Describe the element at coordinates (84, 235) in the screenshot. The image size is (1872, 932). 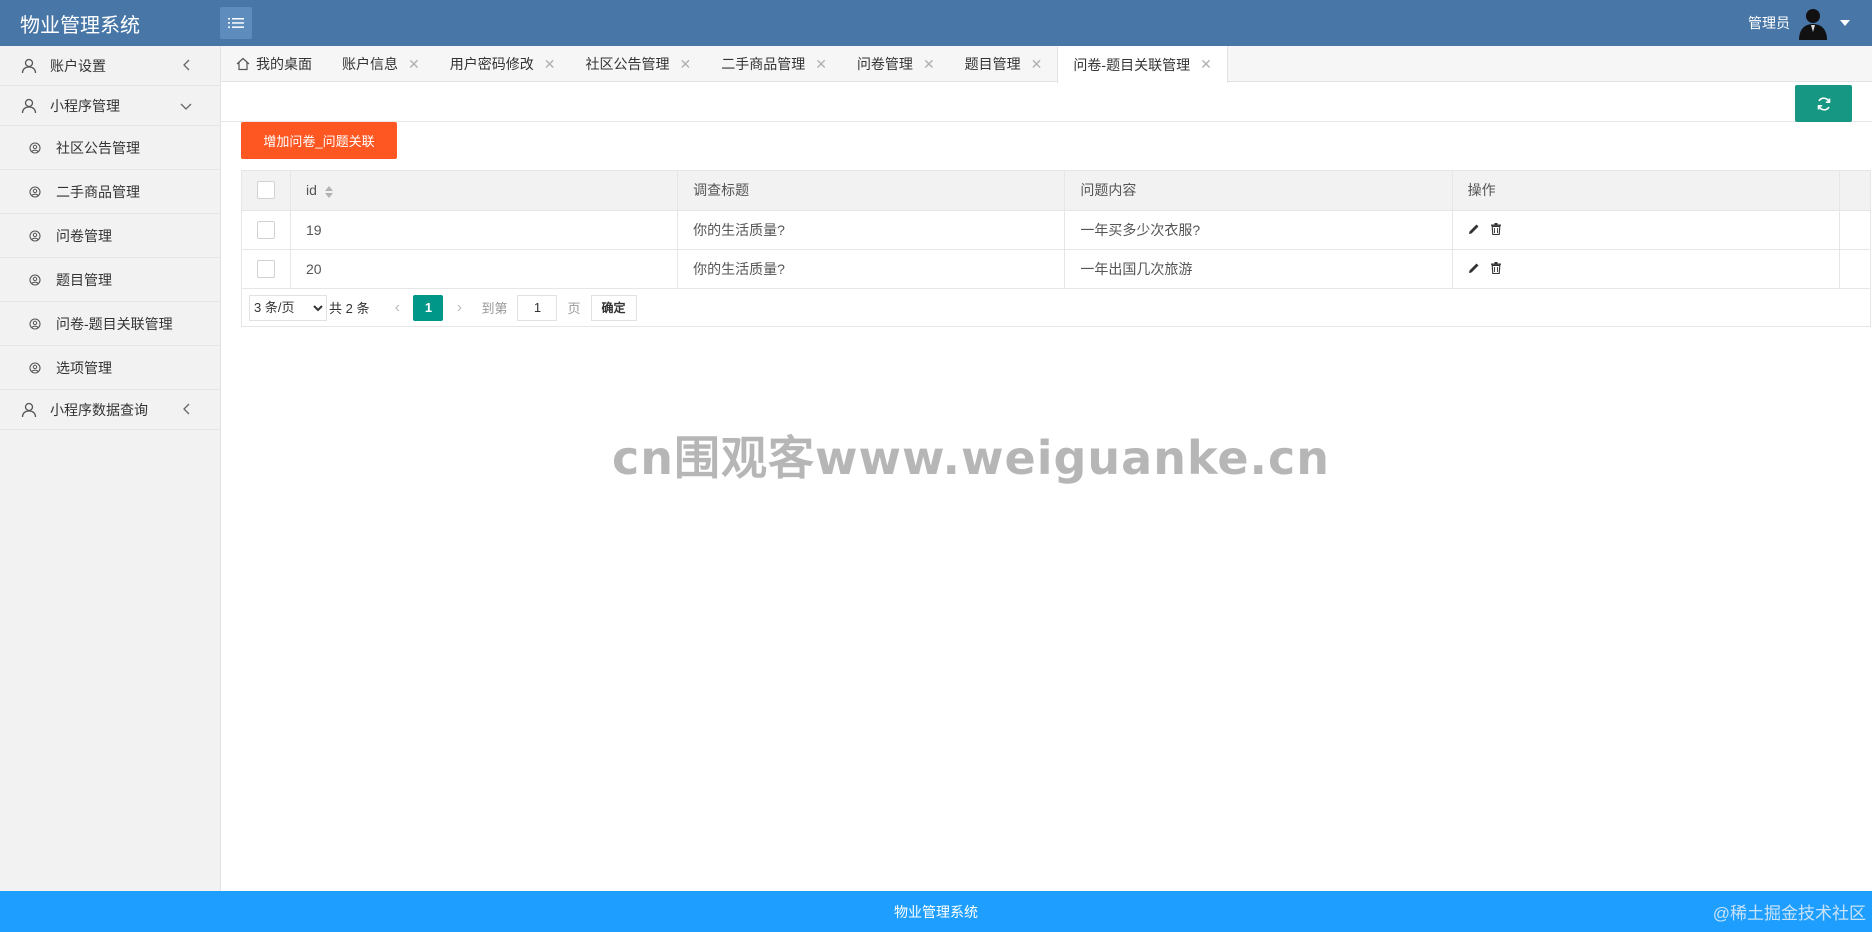
I see `sidebar-item-label: 问卷管理` at that location.